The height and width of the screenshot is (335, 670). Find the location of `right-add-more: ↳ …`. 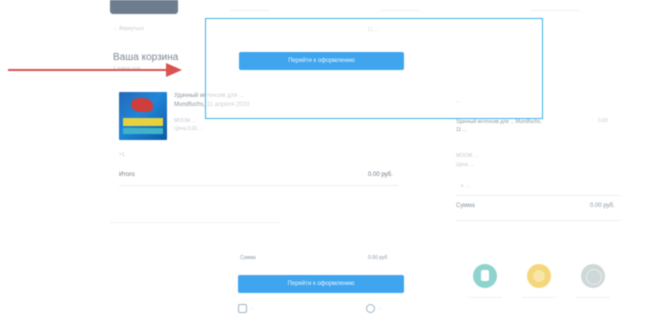

right-add-more: ↳ … is located at coordinates (465, 186).